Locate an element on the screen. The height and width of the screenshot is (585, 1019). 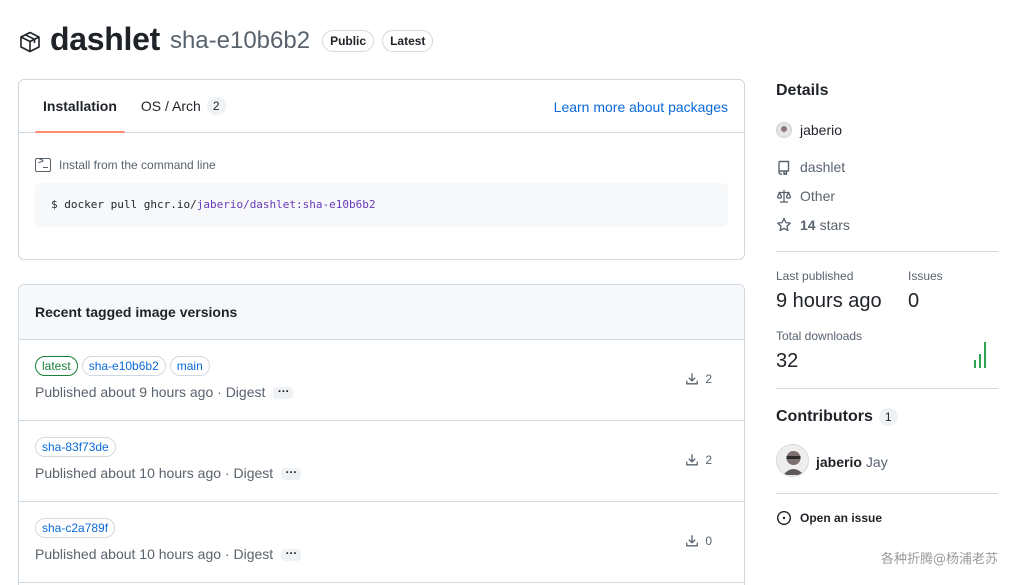
tag-list: latest sha-e10b6b2 main is located at coordinates (381, 366).